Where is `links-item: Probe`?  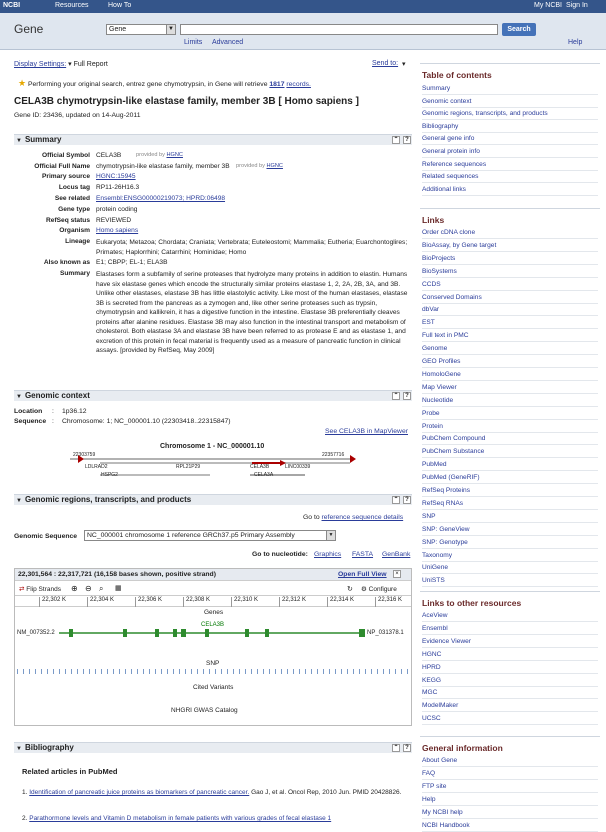 links-item: Probe is located at coordinates (510, 414).